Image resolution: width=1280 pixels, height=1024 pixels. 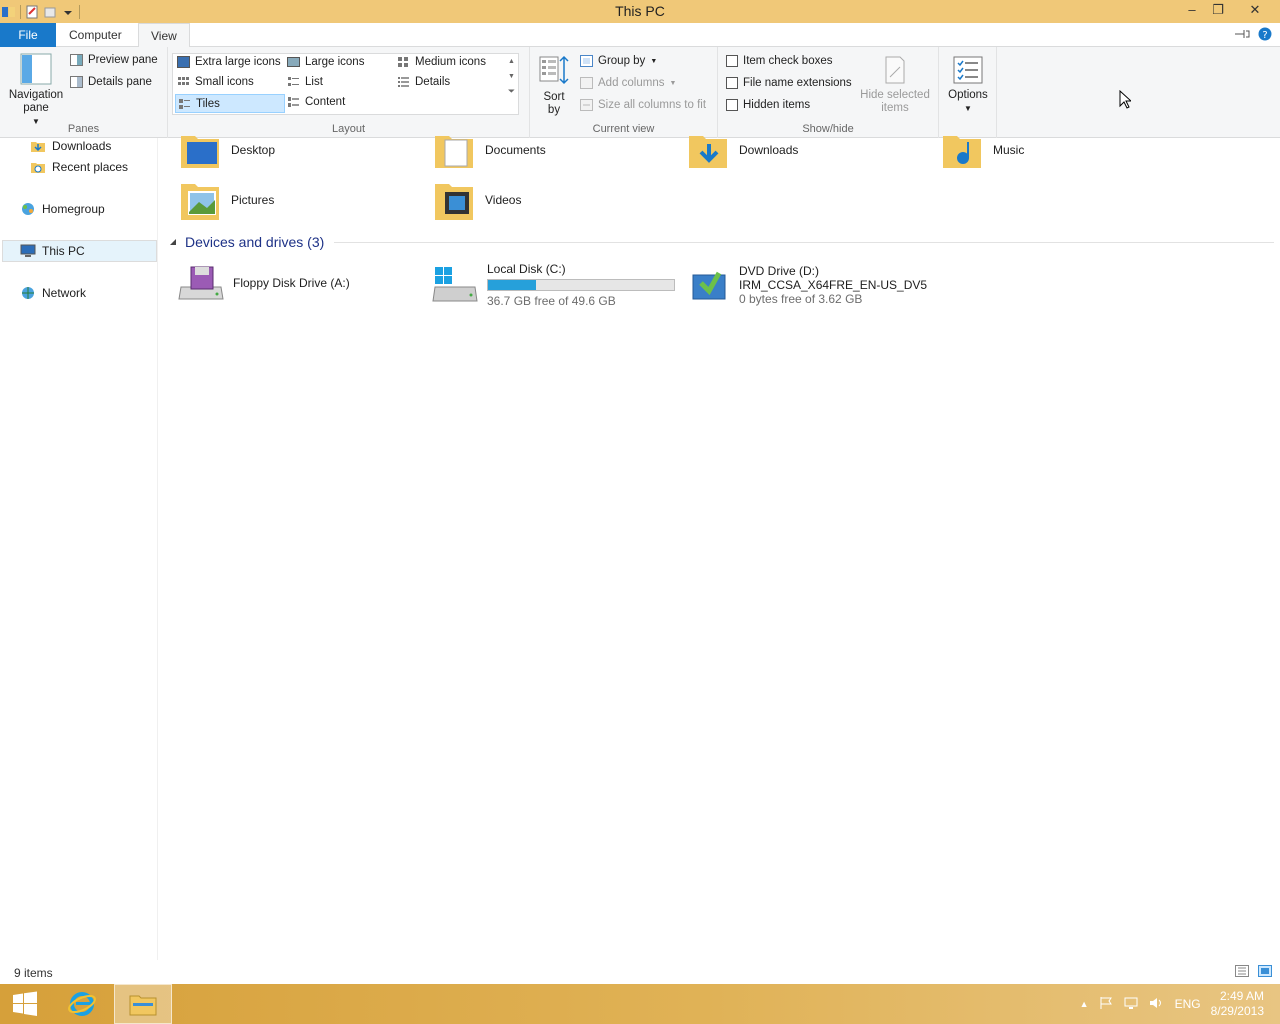 I want to click on group-by-button: Group by ▼, so click(x=618, y=61).